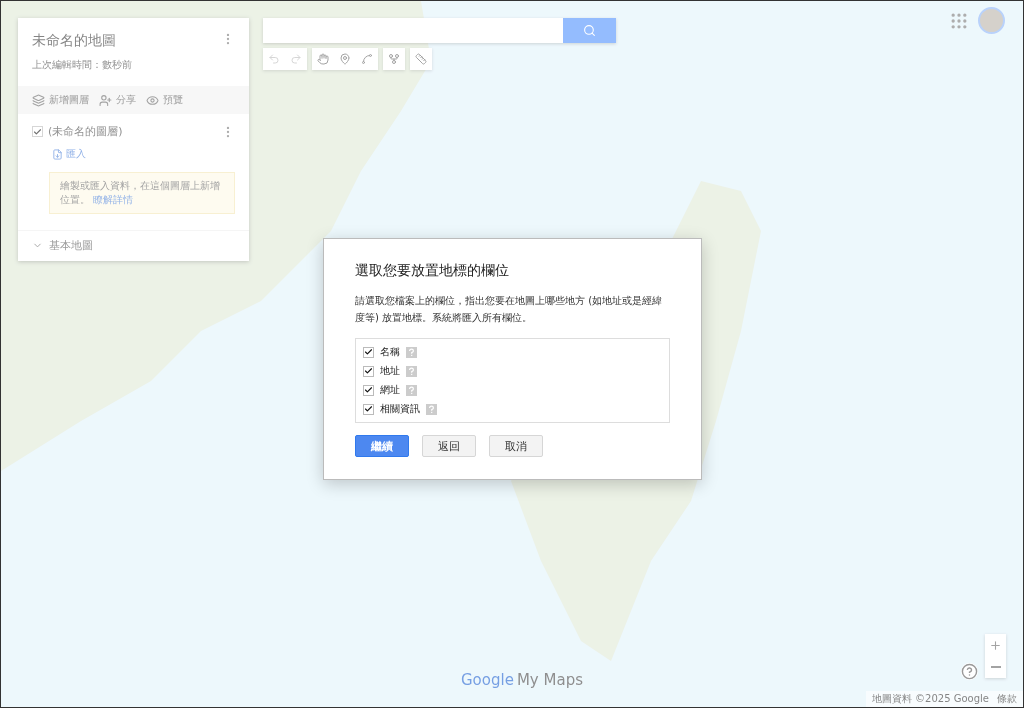 Image resolution: width=1024 pixels, height=708 pixels. What do you see at coordinates (82, 65) in the screenshot?
I see `last-edited-text: 上次編輯時間：數秒前` at bounding box center [82, 65].